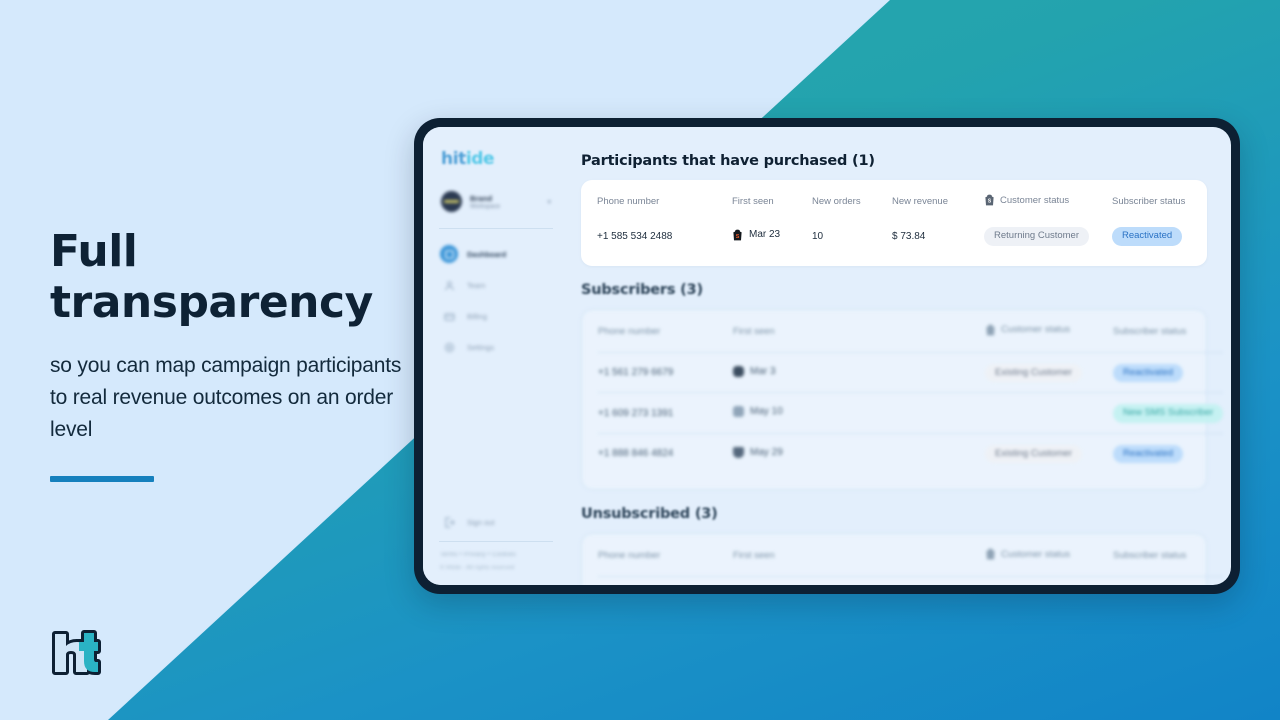 This screenshot has width=1280, height=720. What do you see at coordinates (496, 522) in the screenshot?
I see `sign-out-button: Sign out` at bounding box center [496, 522].